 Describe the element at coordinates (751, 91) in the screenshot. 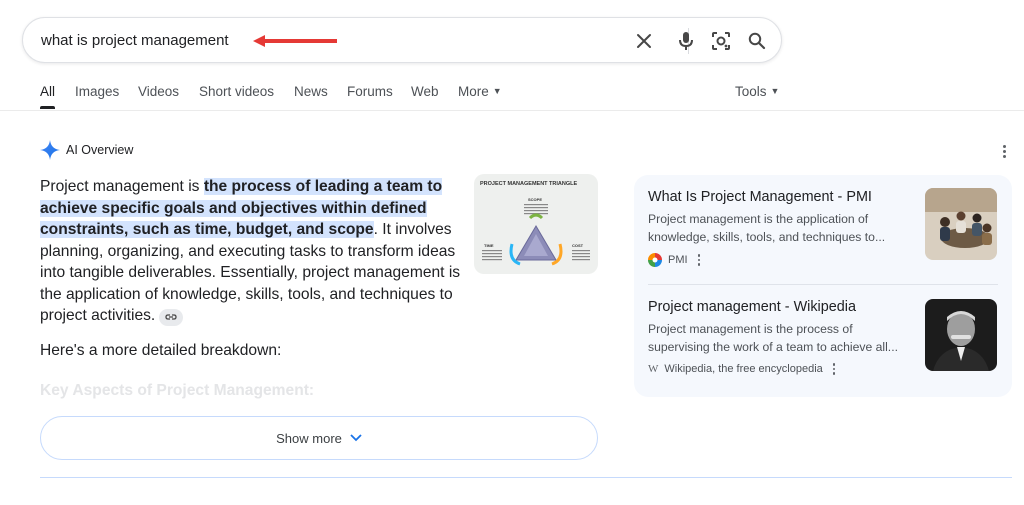

I see `tools-label: Tools` at that location.